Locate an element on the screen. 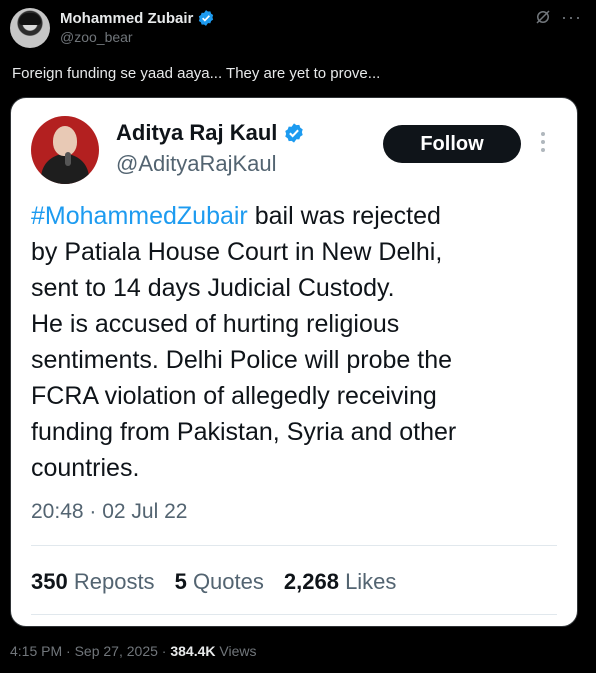 This screenshot has width=596, height=673. reposts-stat: 350 Reposts is located at coordinates (93, 582).